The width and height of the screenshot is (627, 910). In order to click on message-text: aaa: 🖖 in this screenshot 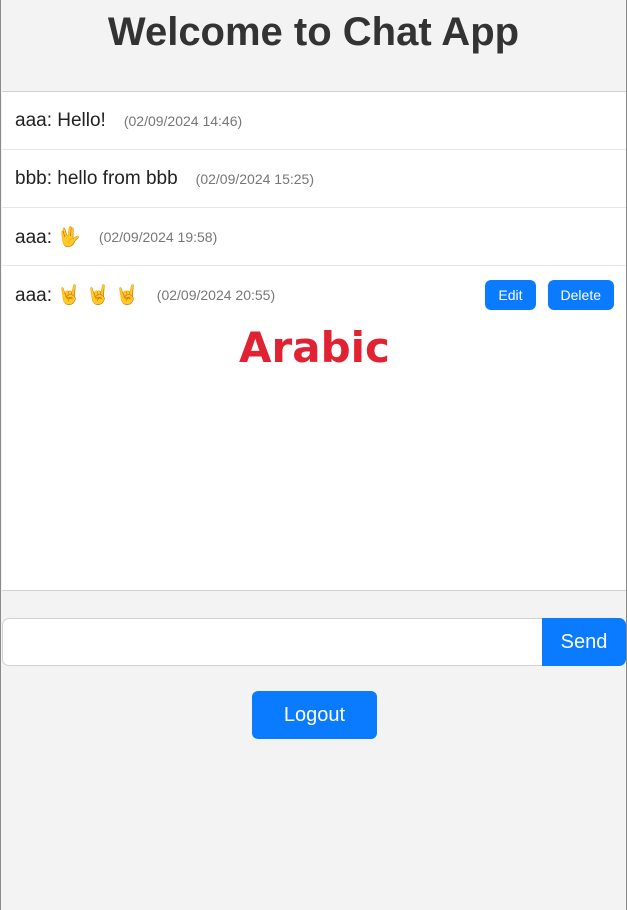, I will do `click(48, 237)`.